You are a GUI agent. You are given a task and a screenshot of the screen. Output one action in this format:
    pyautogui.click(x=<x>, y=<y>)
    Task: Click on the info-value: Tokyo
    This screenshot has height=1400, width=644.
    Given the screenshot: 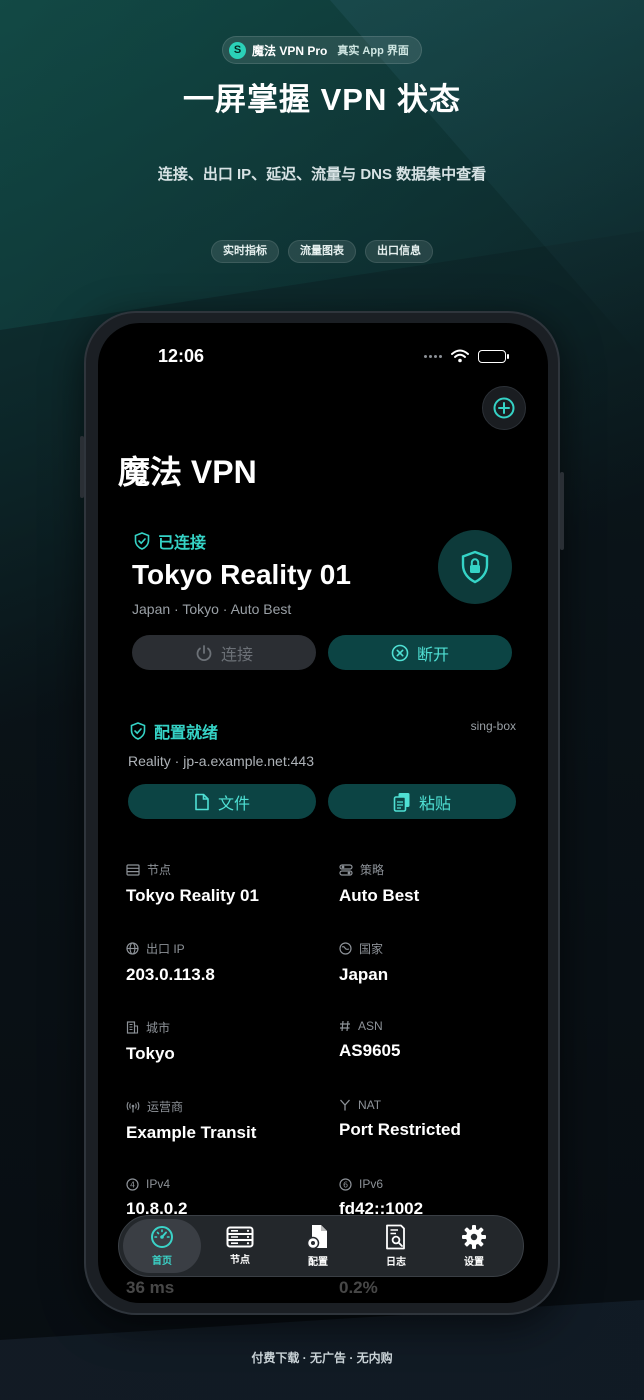 What is the action you would take?
    pyautogui.click(x=150, y=1053)
    